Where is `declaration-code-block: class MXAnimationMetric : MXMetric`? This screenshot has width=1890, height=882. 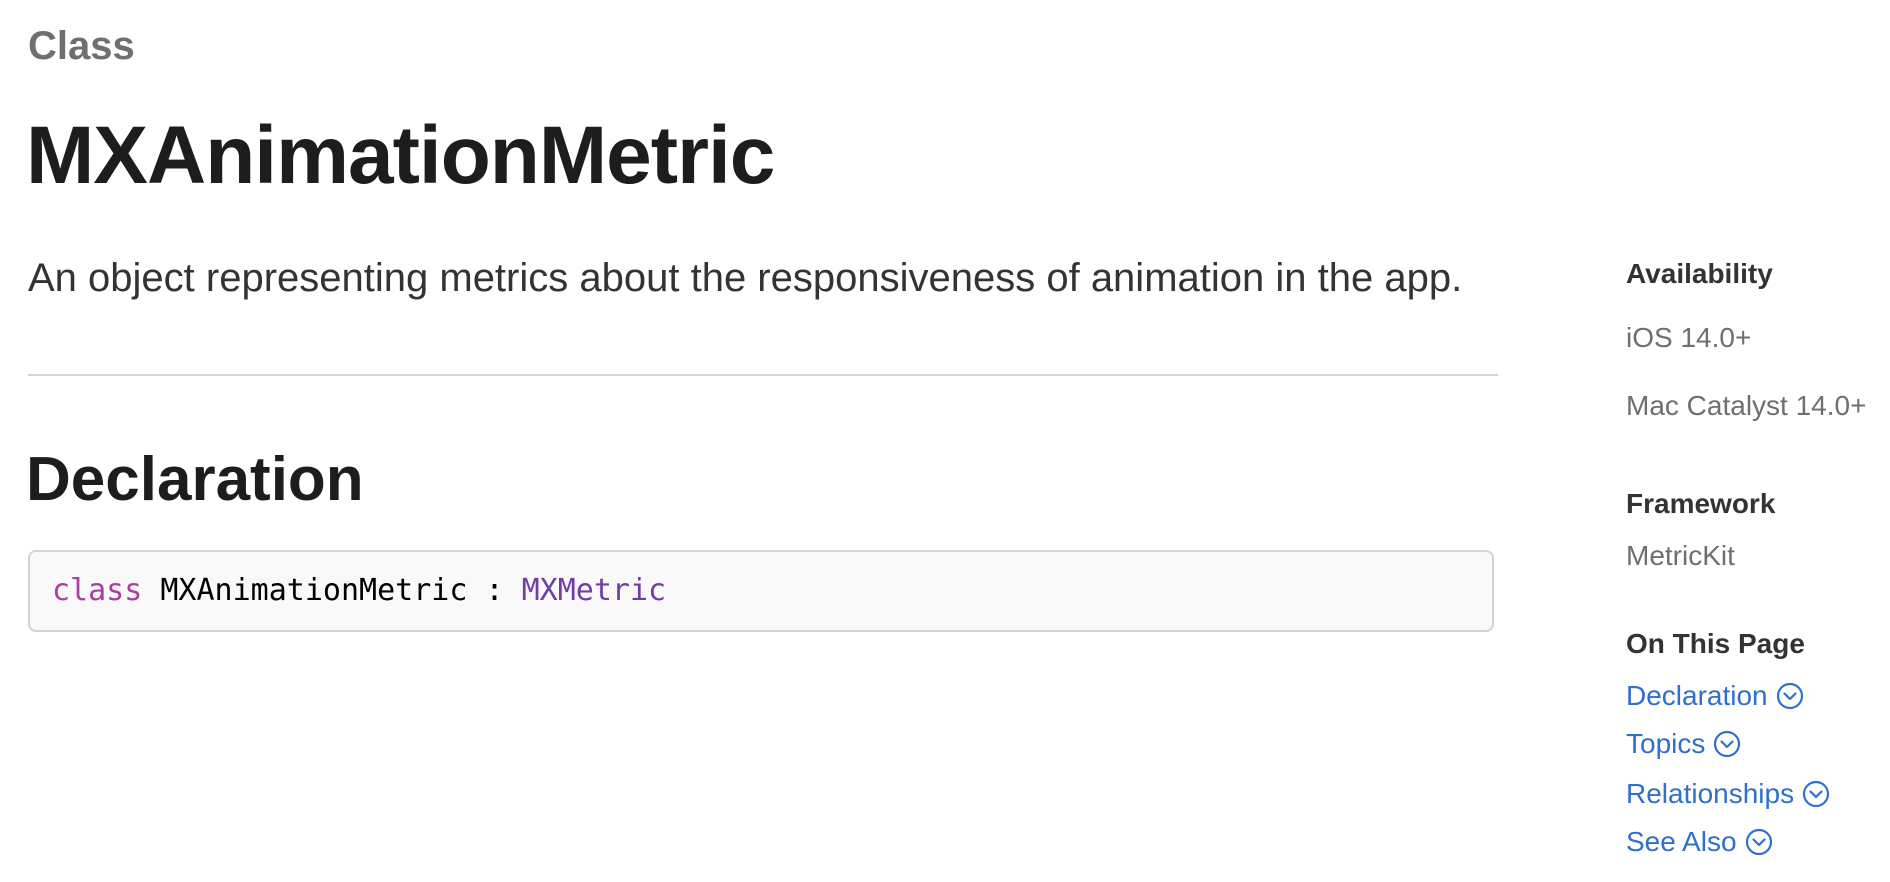
declaration-code-block: class MXAnimationMetric : MXMetric is located at coordinates (761, 591).